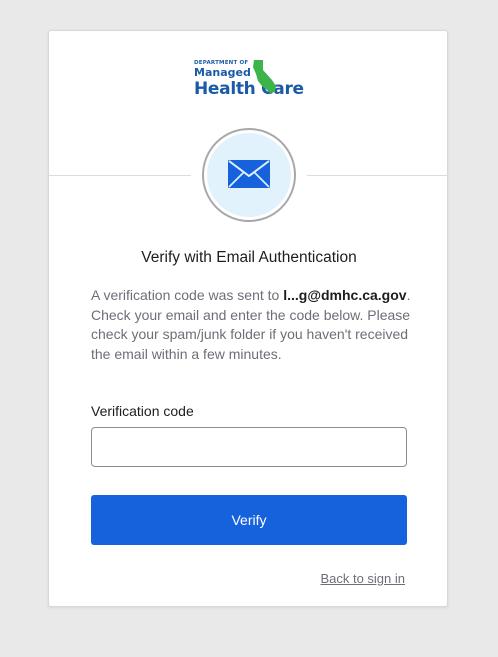  I want to click on description-prefix: A verification code was sent to, so click(187, 295).